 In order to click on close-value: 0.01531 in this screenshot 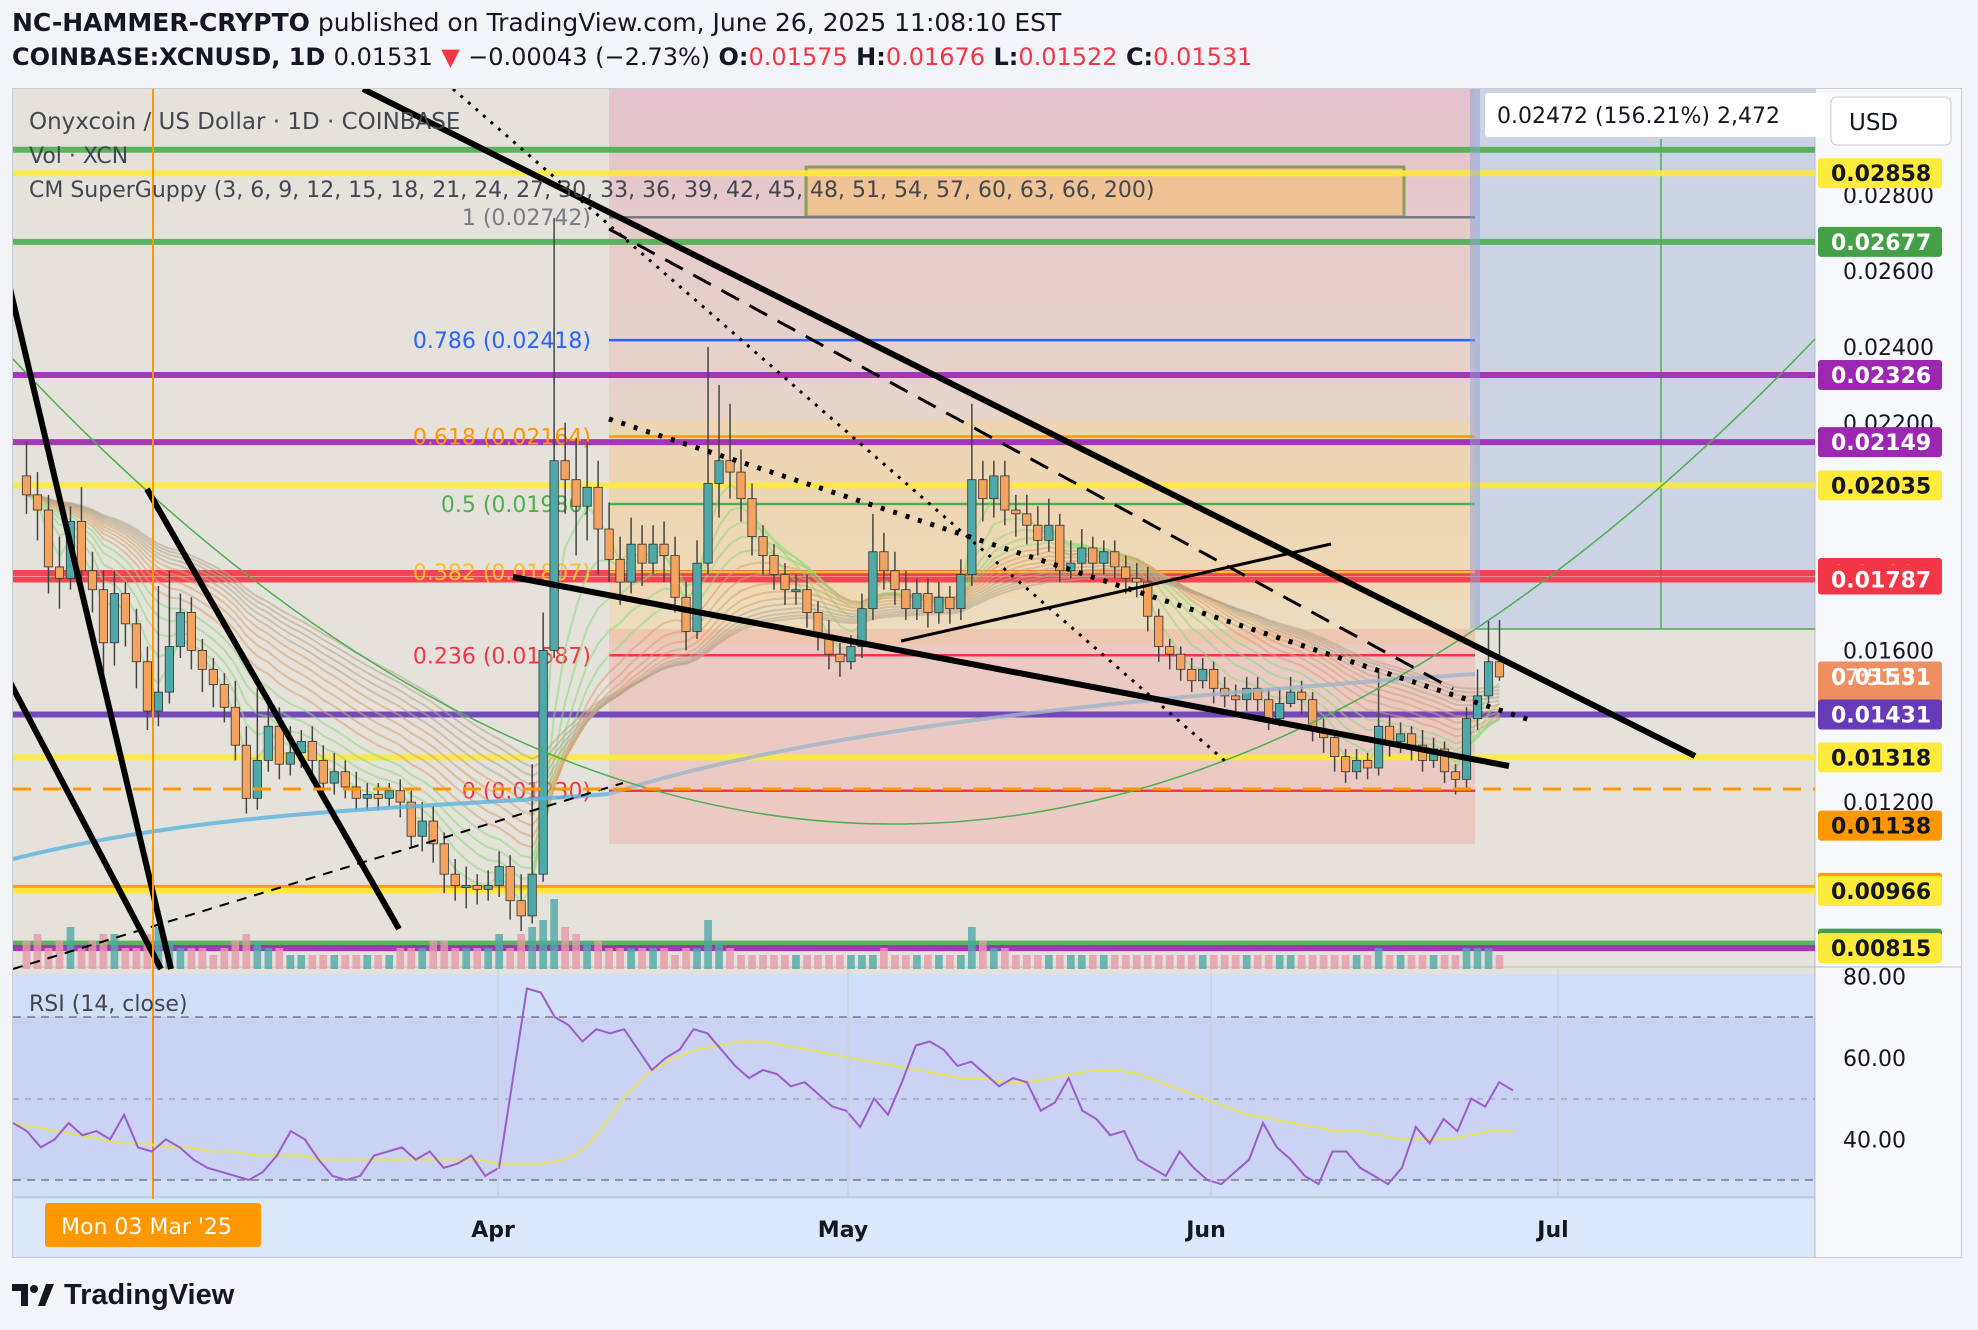, I will do `click(1203, 57)`.